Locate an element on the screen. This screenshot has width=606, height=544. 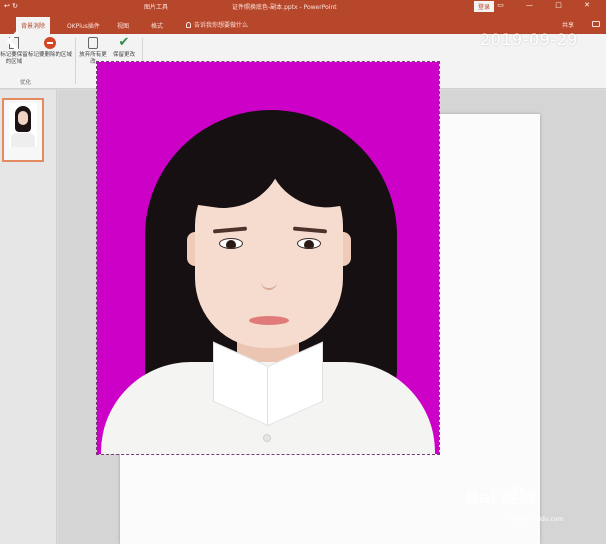
mark-remove-button: 标记要删除的区域 is located at coordinates (50, 48).